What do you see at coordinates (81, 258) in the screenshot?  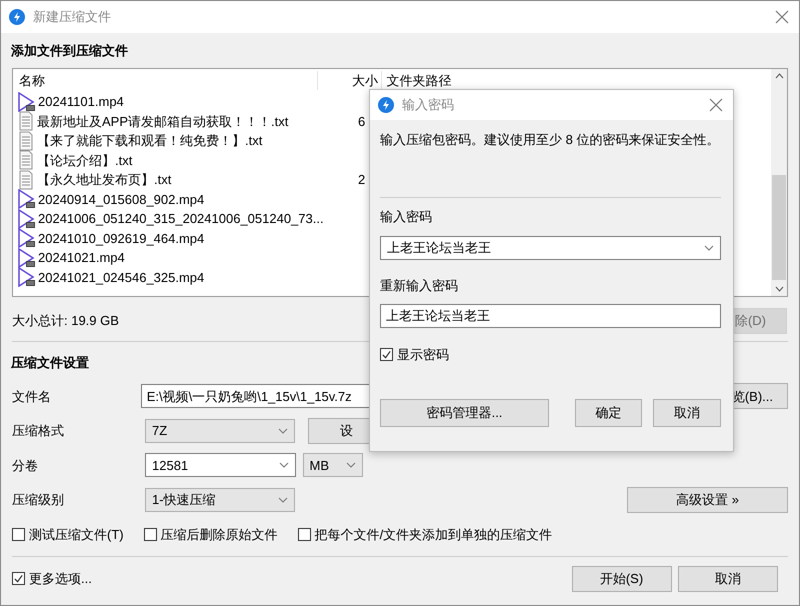 I see `file-name: 20241021.mp4` at bounding box center [81, 258].